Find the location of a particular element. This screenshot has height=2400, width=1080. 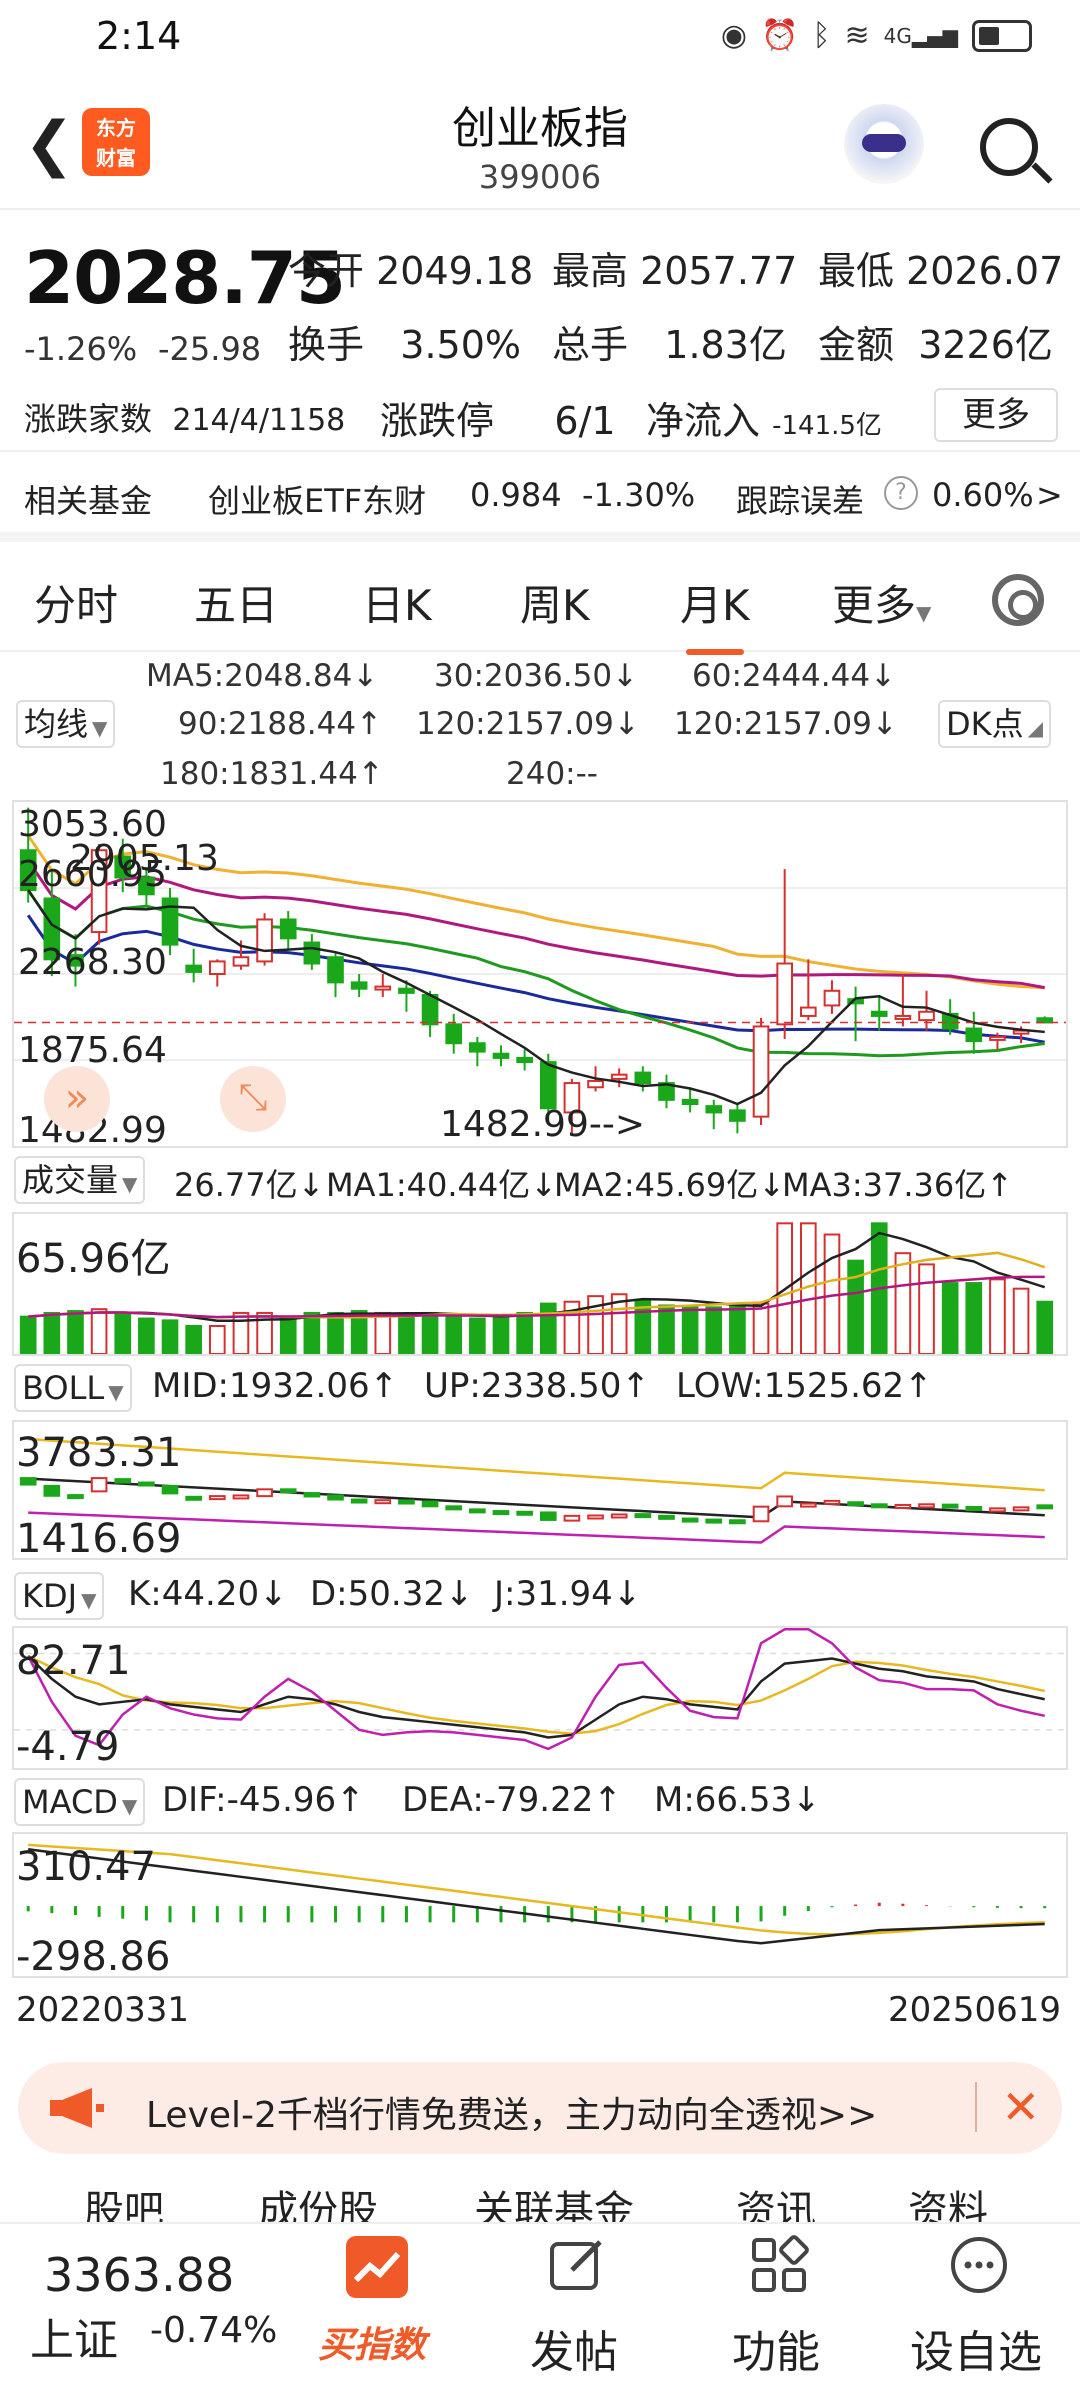

expand-left-icon: » is located at coordinates (77, 1099).